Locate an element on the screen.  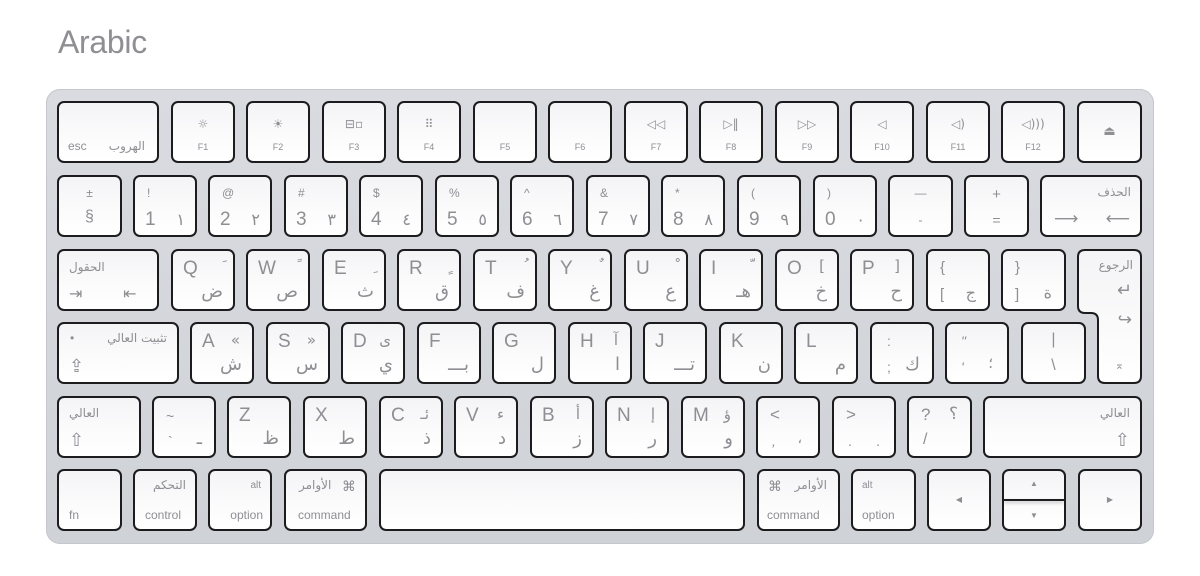
backslash-key: | \ is located at coordinates (1053, 353).